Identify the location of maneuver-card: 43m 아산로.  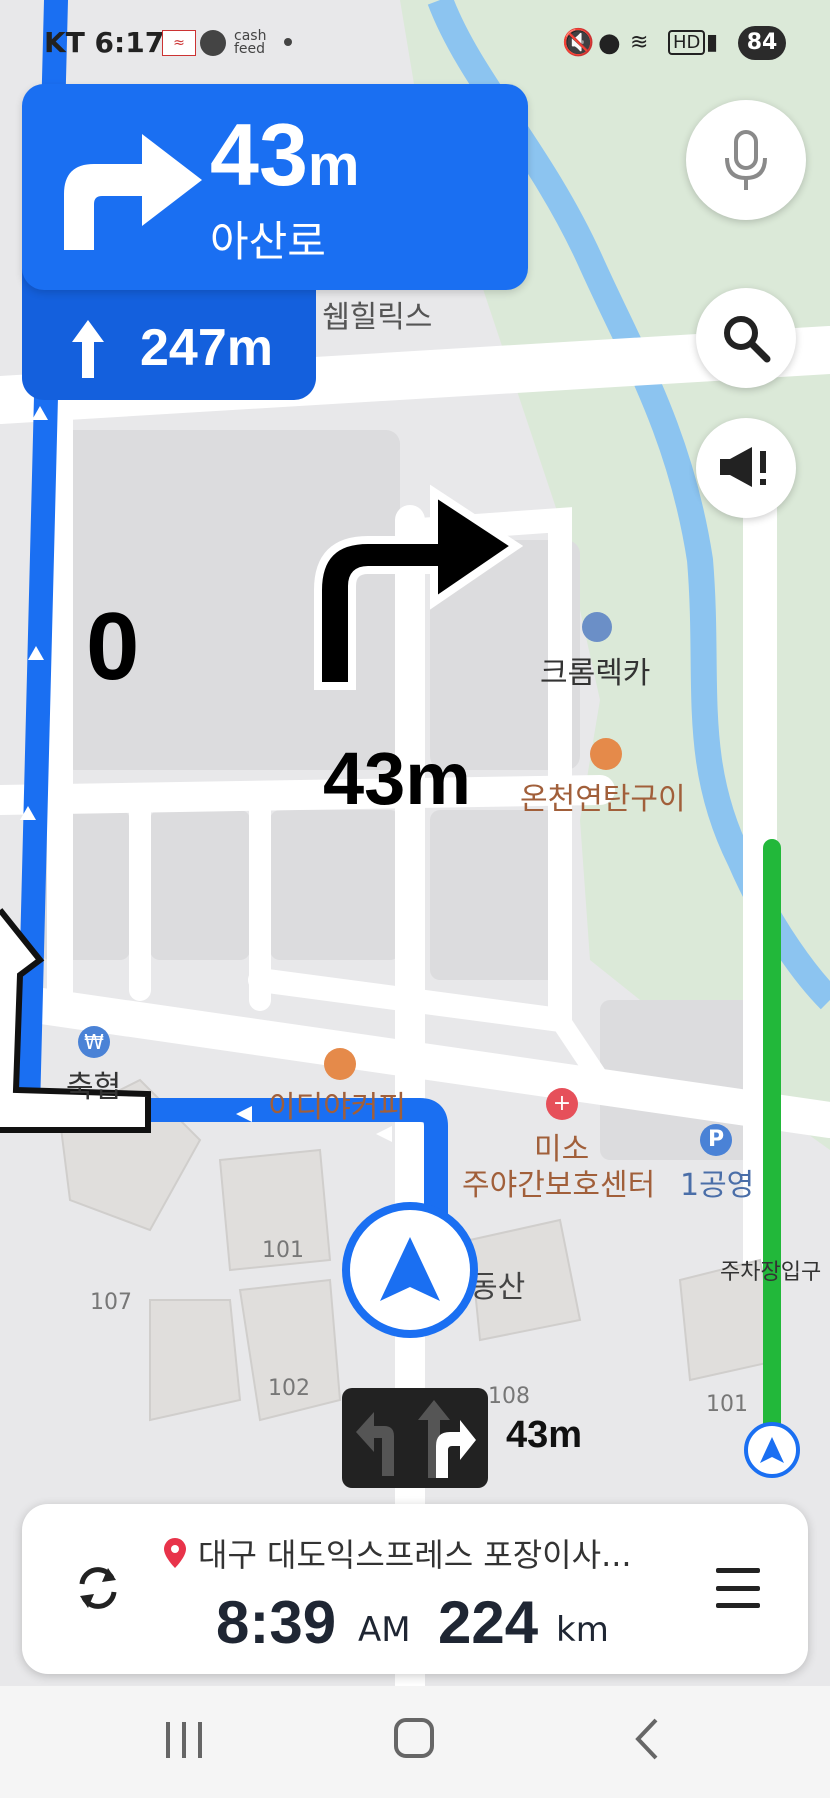
(275, 187).